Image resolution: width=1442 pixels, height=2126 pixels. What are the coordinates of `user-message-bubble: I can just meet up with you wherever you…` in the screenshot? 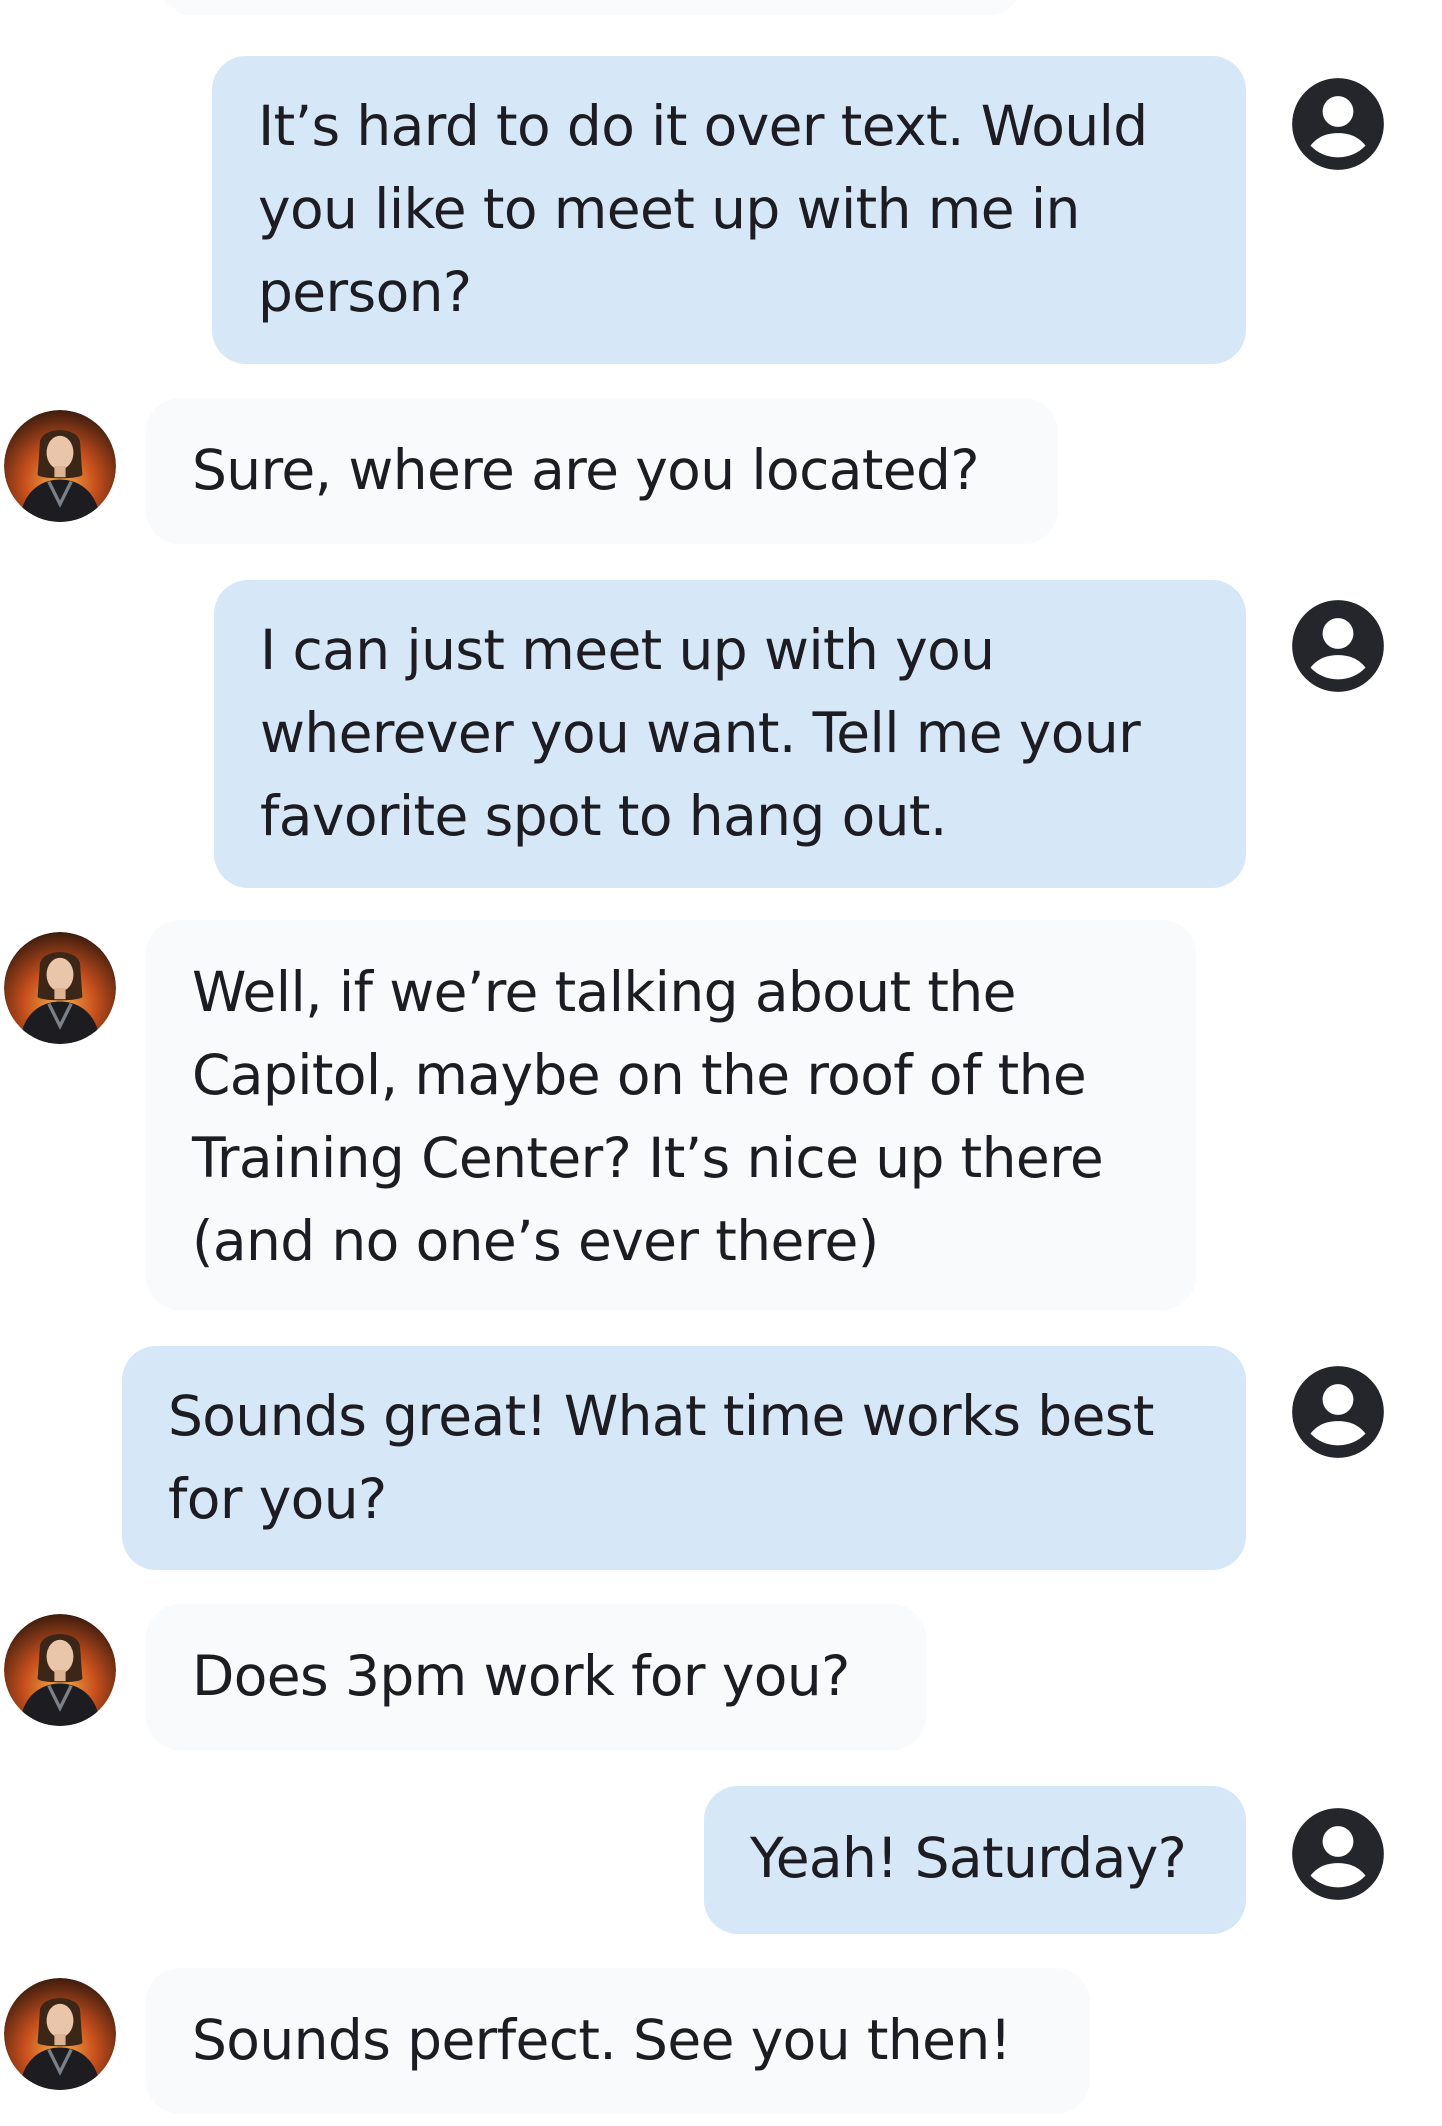 It's located at (730, 734).